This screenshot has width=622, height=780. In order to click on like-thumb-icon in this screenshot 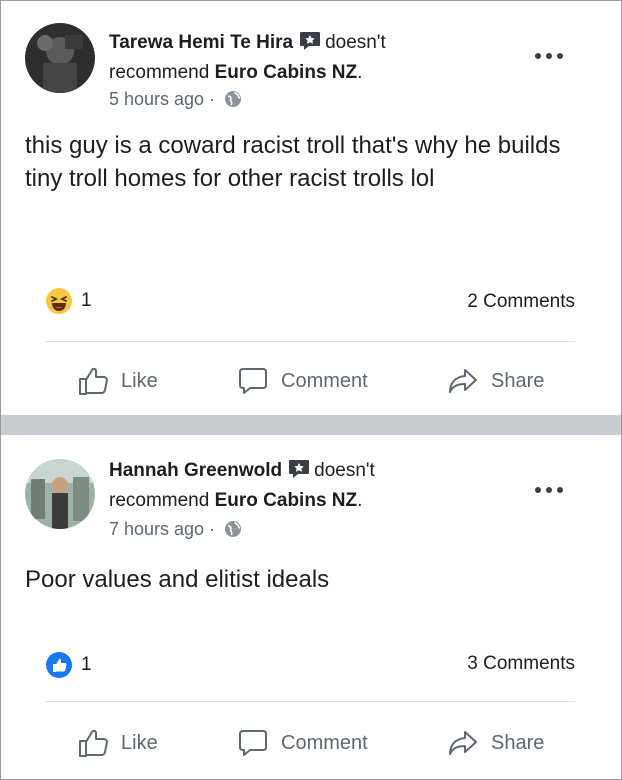, I will do `click(59, 665)`.